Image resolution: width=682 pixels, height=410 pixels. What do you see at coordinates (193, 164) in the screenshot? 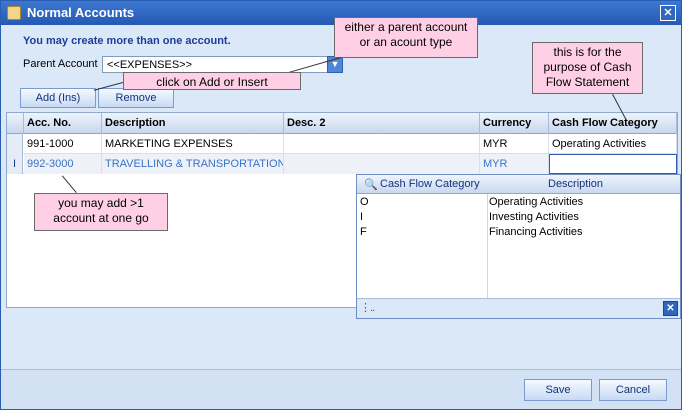
I see `cell-description: TRAVELLING & TRANSPORTATION` at bounding box center [193, 164].